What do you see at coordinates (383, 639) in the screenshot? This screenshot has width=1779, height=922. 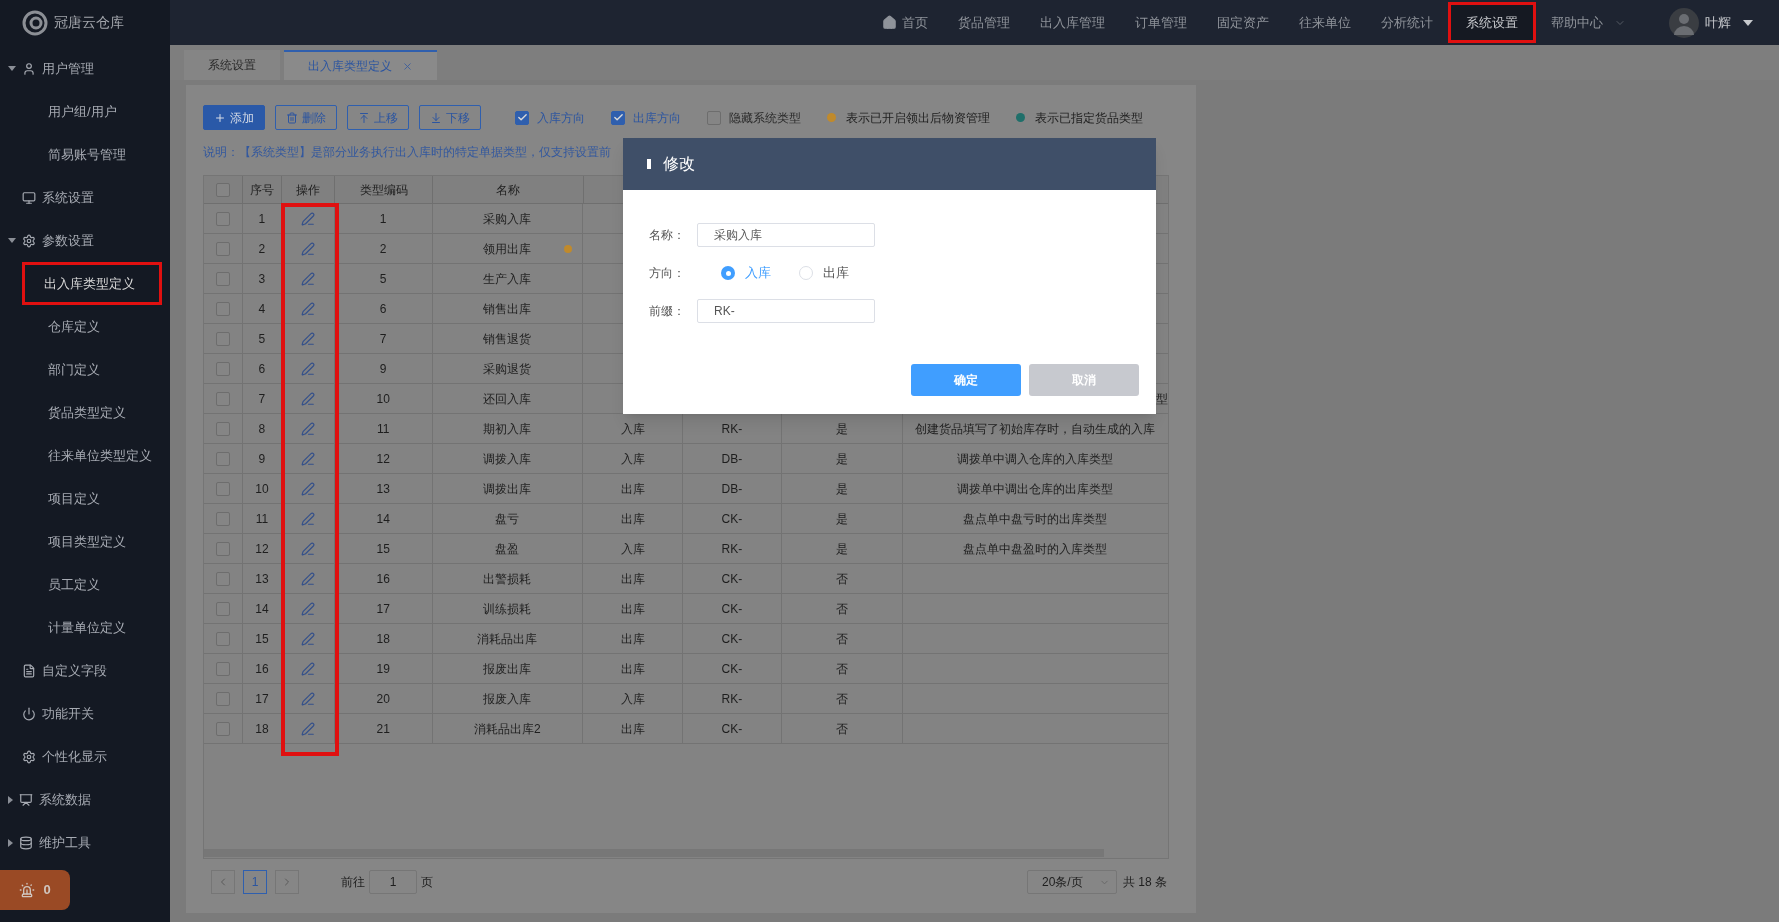 I see `table-cell: 18` at bounding box center [383, 639].